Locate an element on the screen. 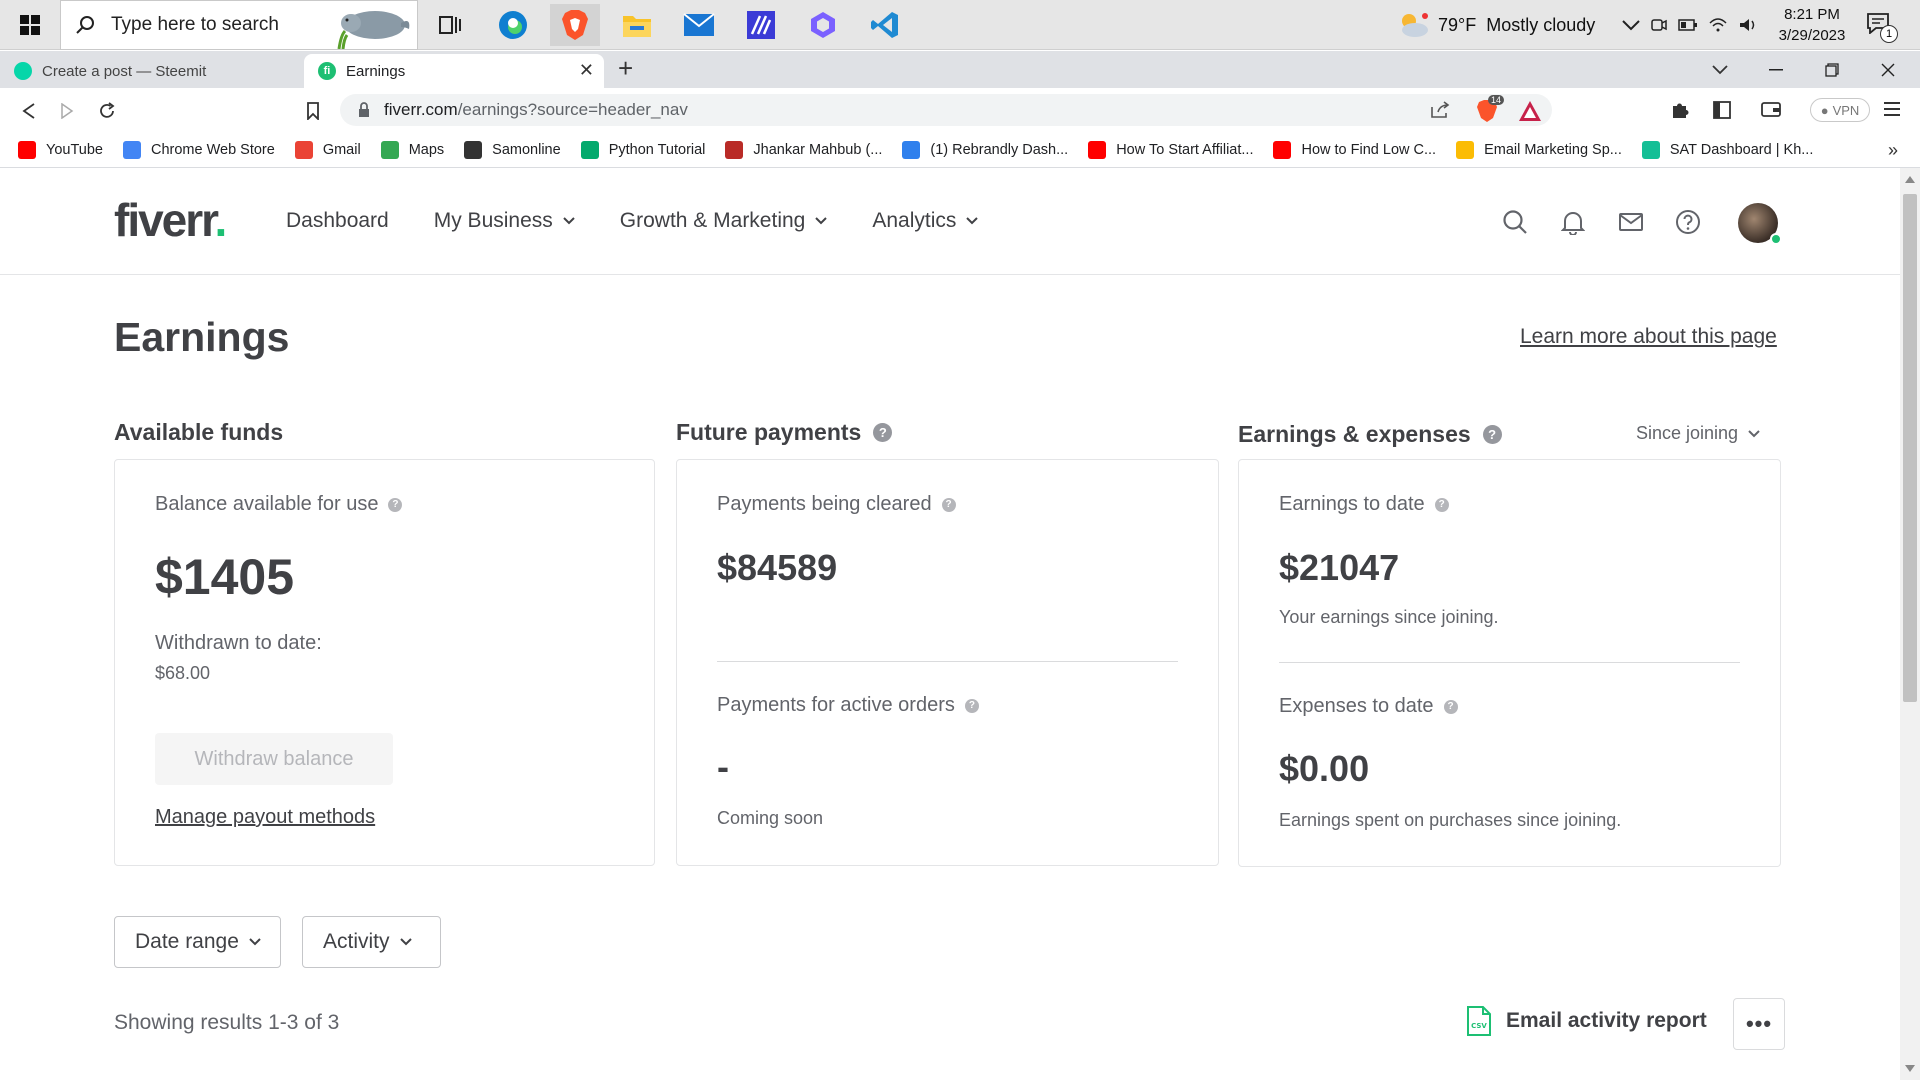 The width and height of the screenshot is (1920, 1080). scroll-up-arrow-icon is located at coordinates (1910, 179).